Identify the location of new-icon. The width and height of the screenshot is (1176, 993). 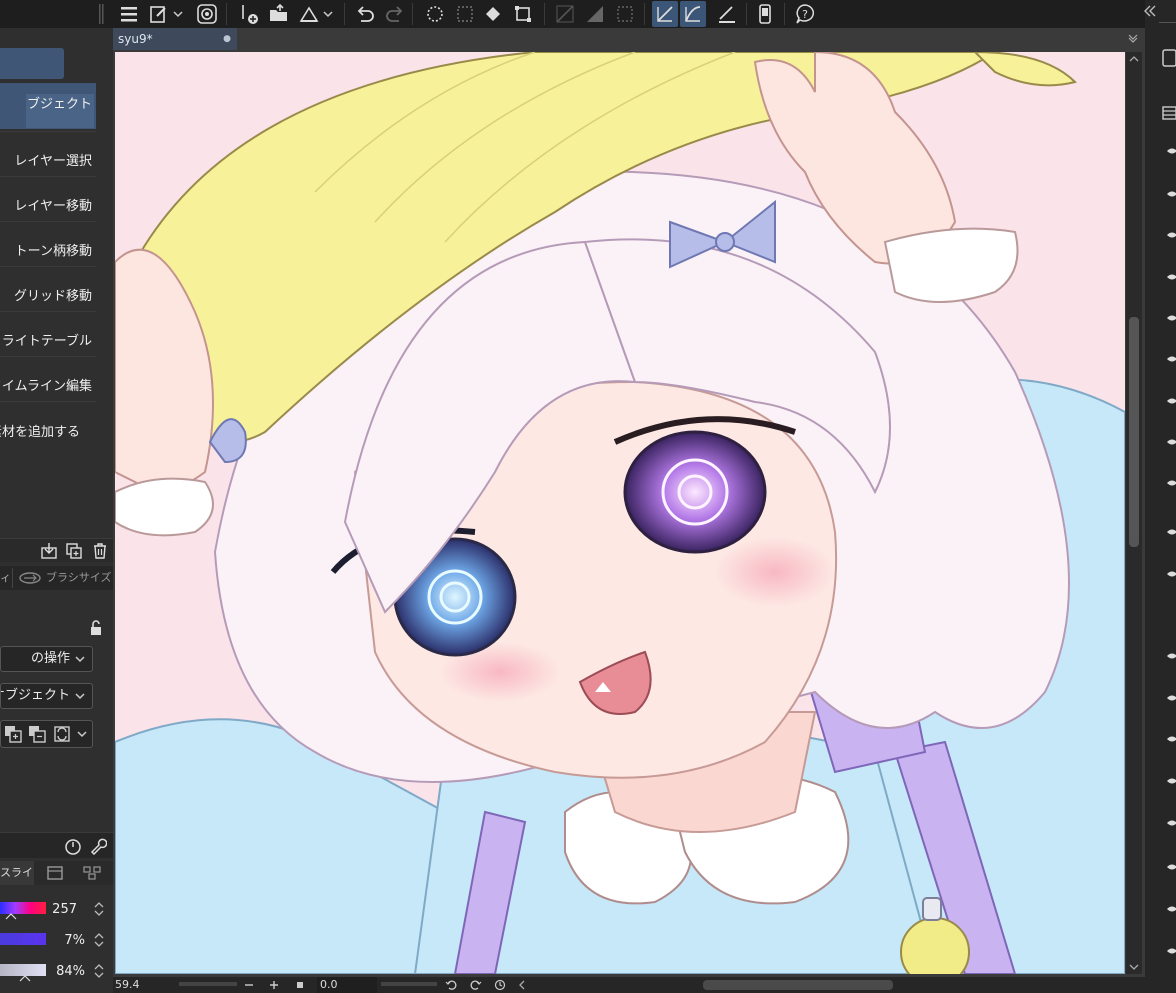
(159, 14).